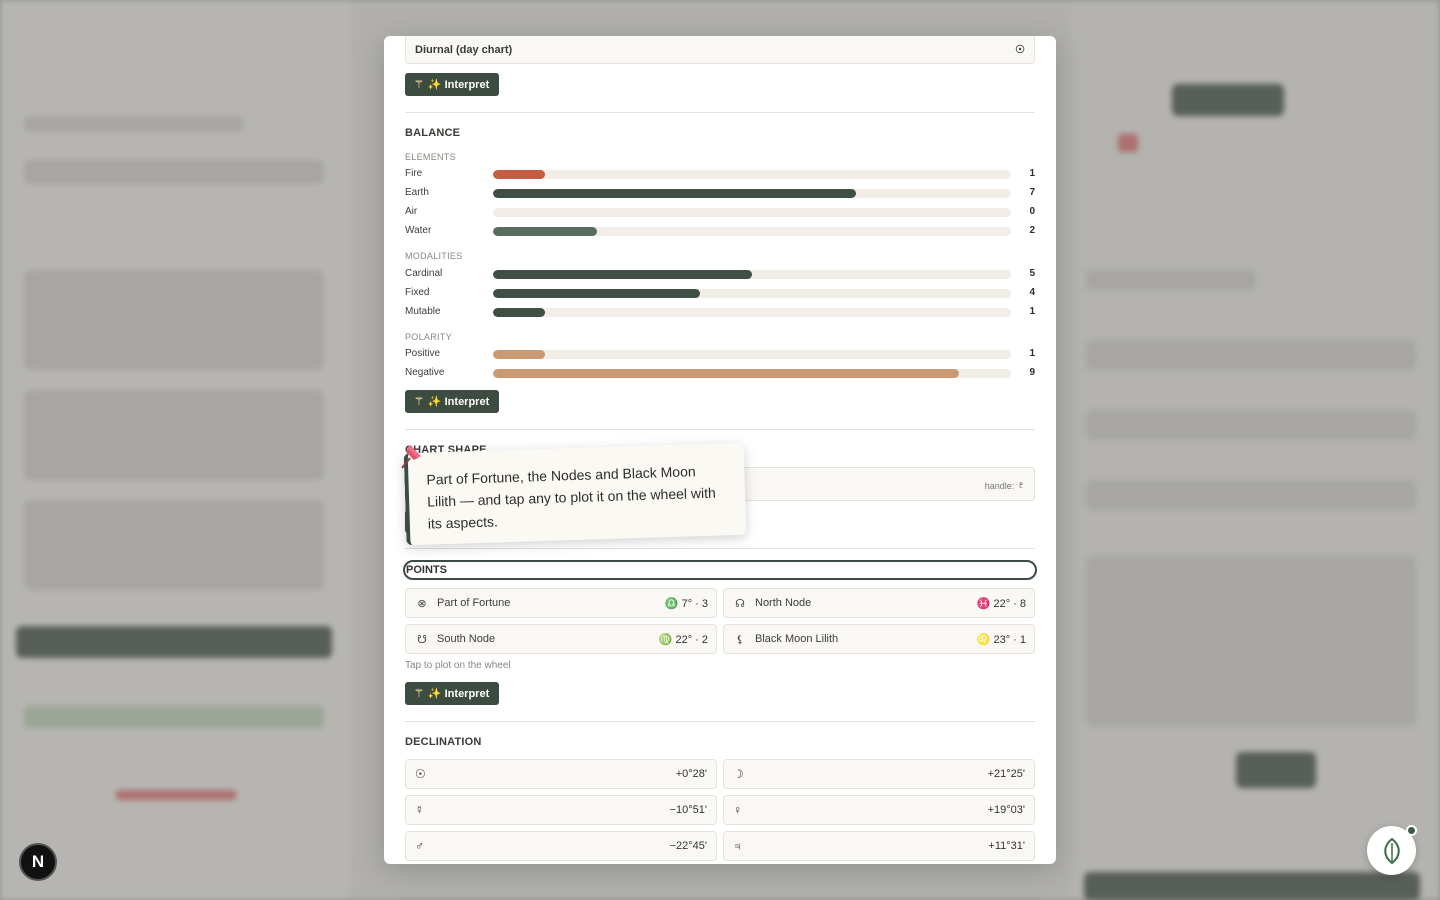  I want to click on balance-row-negative: Negative 9, so click(720, 373).